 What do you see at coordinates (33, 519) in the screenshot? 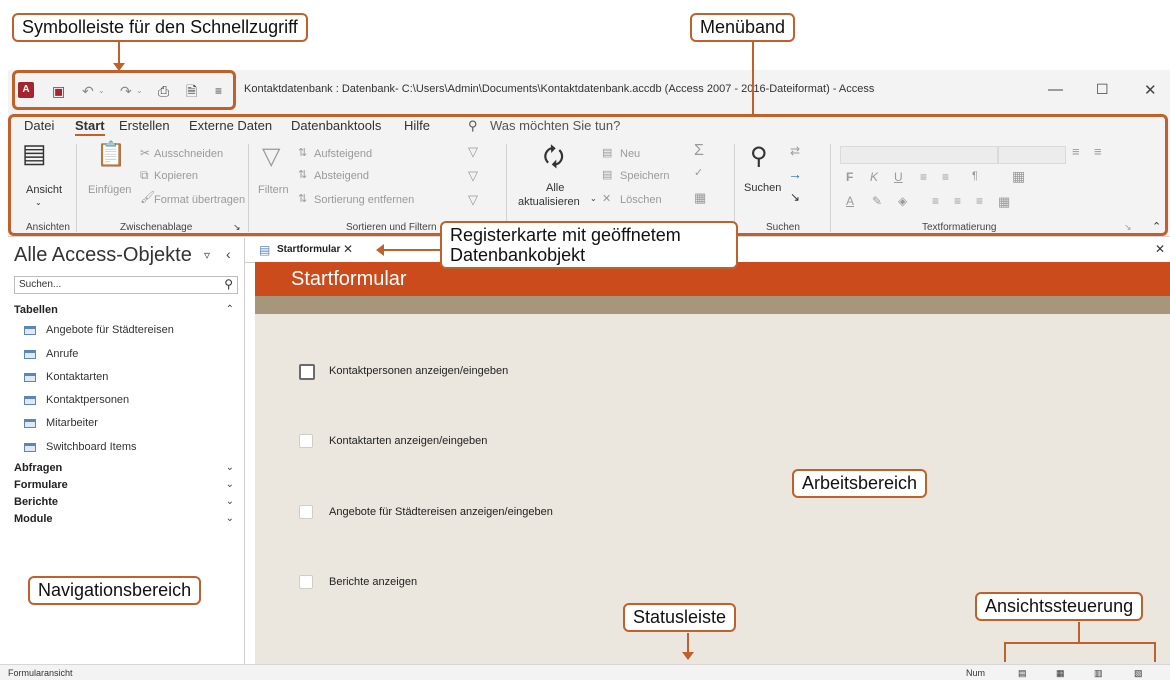
I see `nav-section-module: Module` at bounding box center [33, 519].